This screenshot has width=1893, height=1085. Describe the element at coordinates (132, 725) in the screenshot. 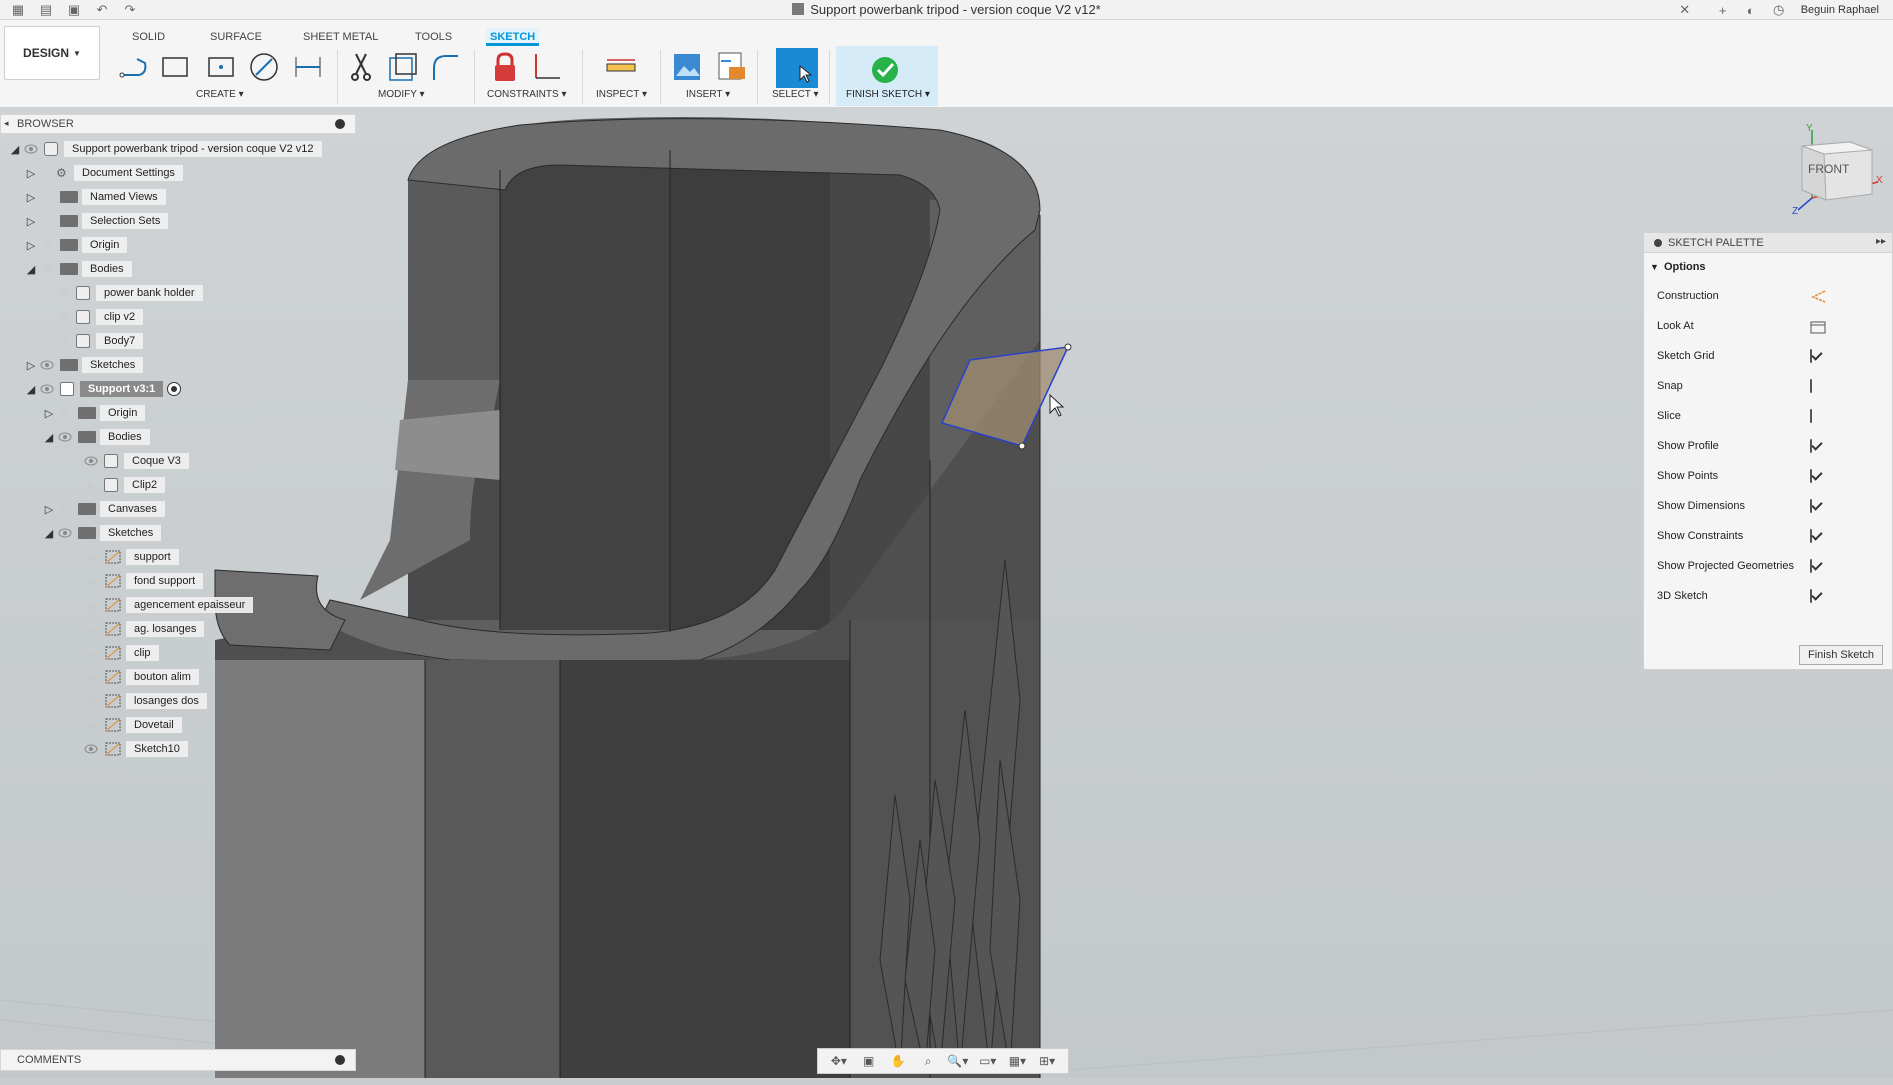

I see `tree-item-sketch: ◌ Dovetail` at that location.